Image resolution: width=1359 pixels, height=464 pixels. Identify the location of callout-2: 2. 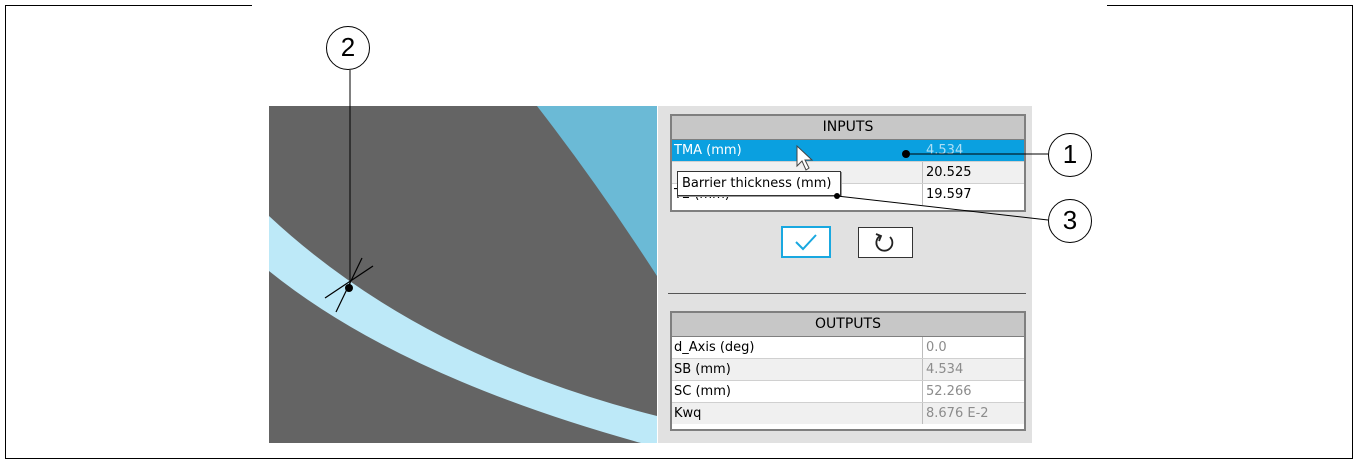
(348, 48).